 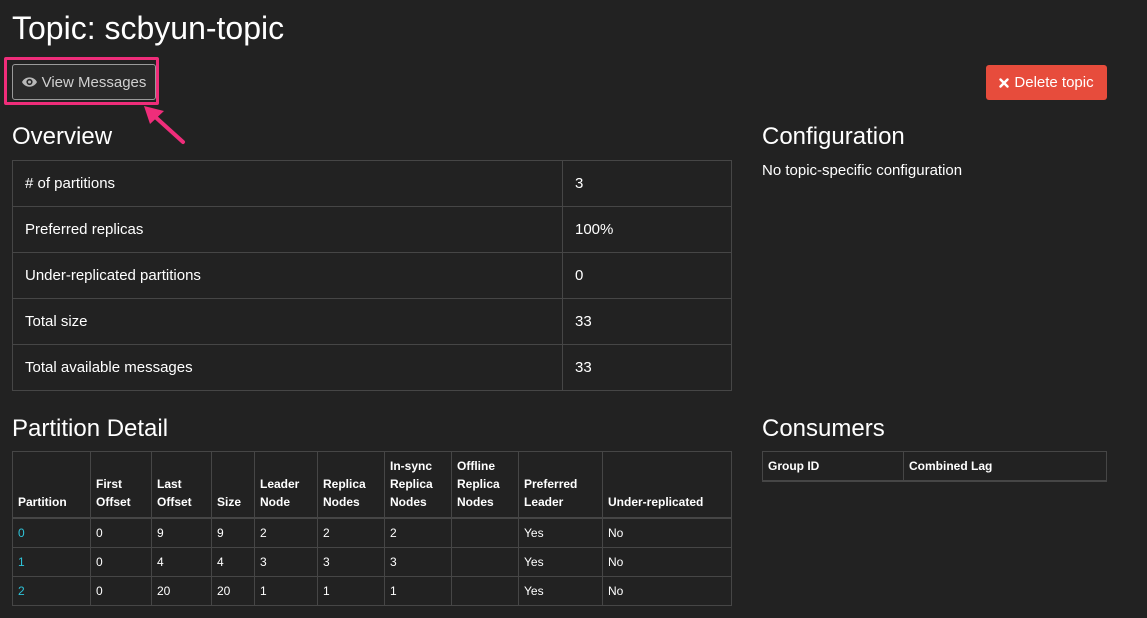 I want to click on replica-nodes-cell: 2, so click(x=351, y=532).